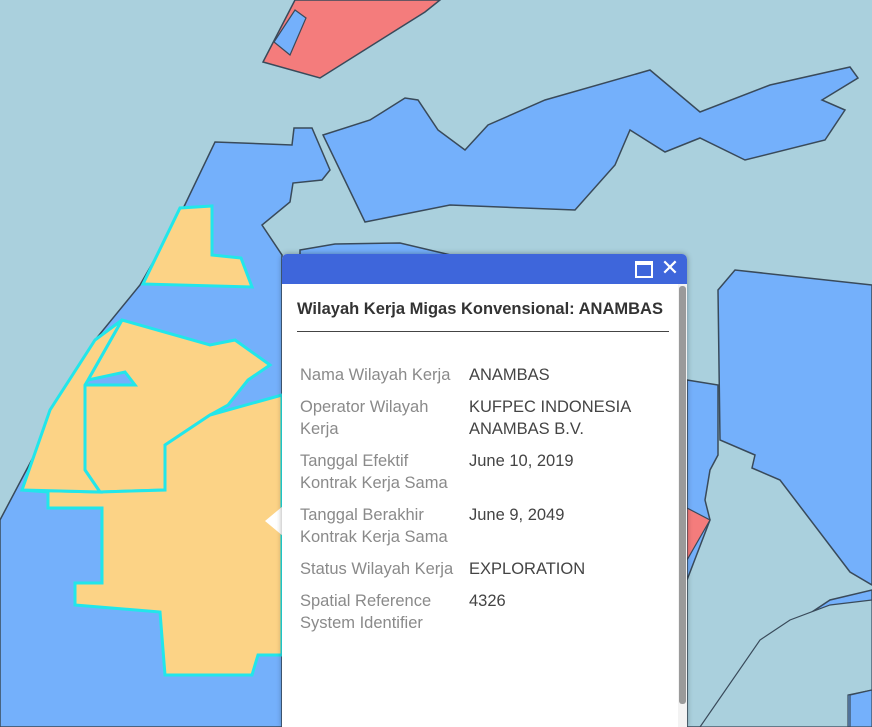 The image size is (872, 727). I want to click on attribute-row: Status Wilayah Kerja EXPLORATION, so click(483, 574).